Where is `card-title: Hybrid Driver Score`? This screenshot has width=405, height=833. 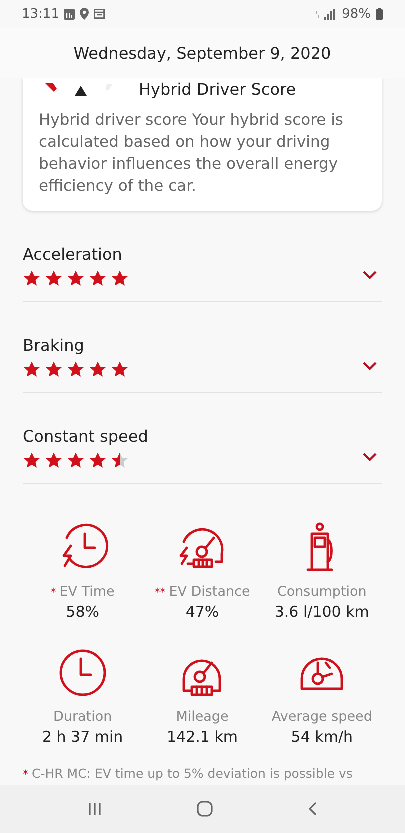
card-title: Hybrid Driver Score is located at coordinates (217, 89).